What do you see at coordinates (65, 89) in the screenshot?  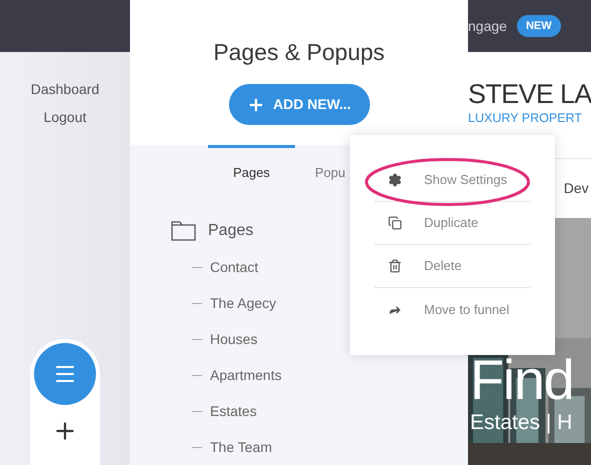 I see `sidebar-link: Dashboard` at bounding box center [65, 89].